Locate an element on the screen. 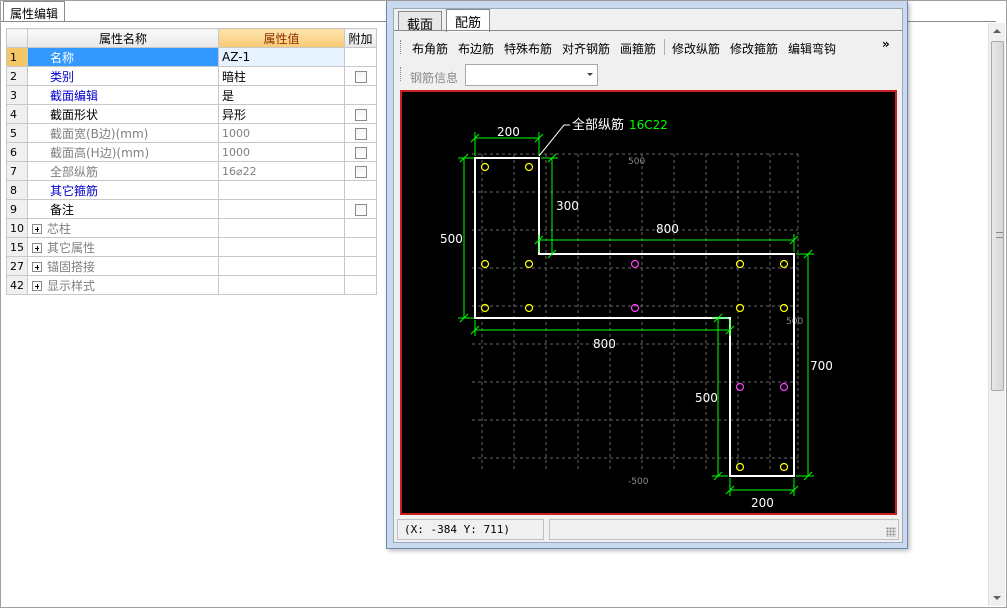 The image size is (1007, 608). table-row: 7 全部纵筋 16⌀22 is located at coordinates (191, 171).